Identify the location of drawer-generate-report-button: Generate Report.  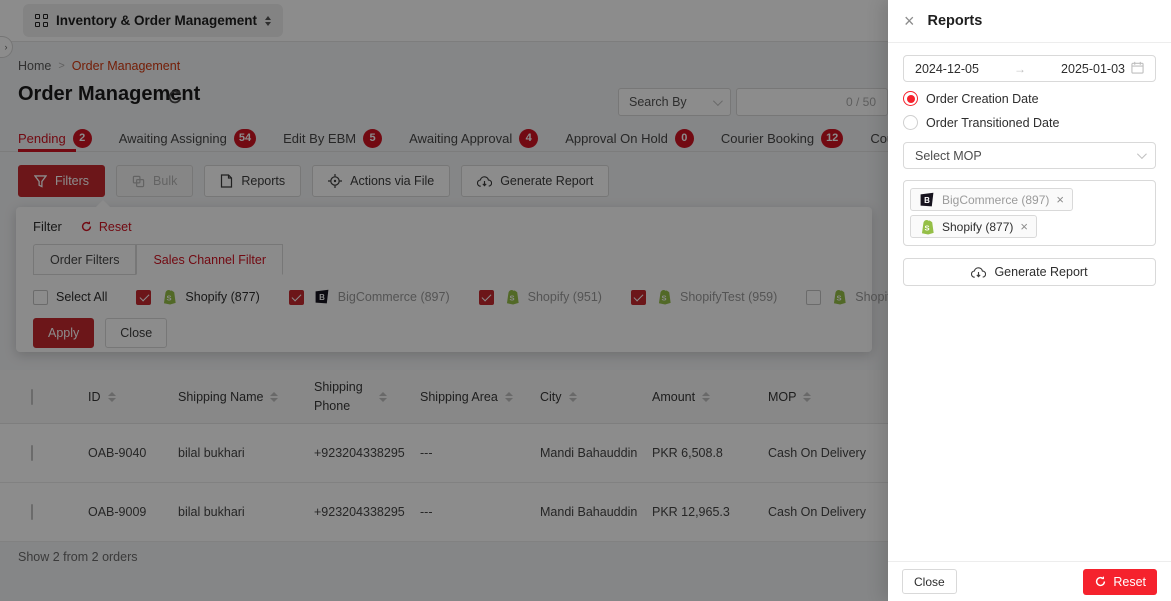
(1029, 272).